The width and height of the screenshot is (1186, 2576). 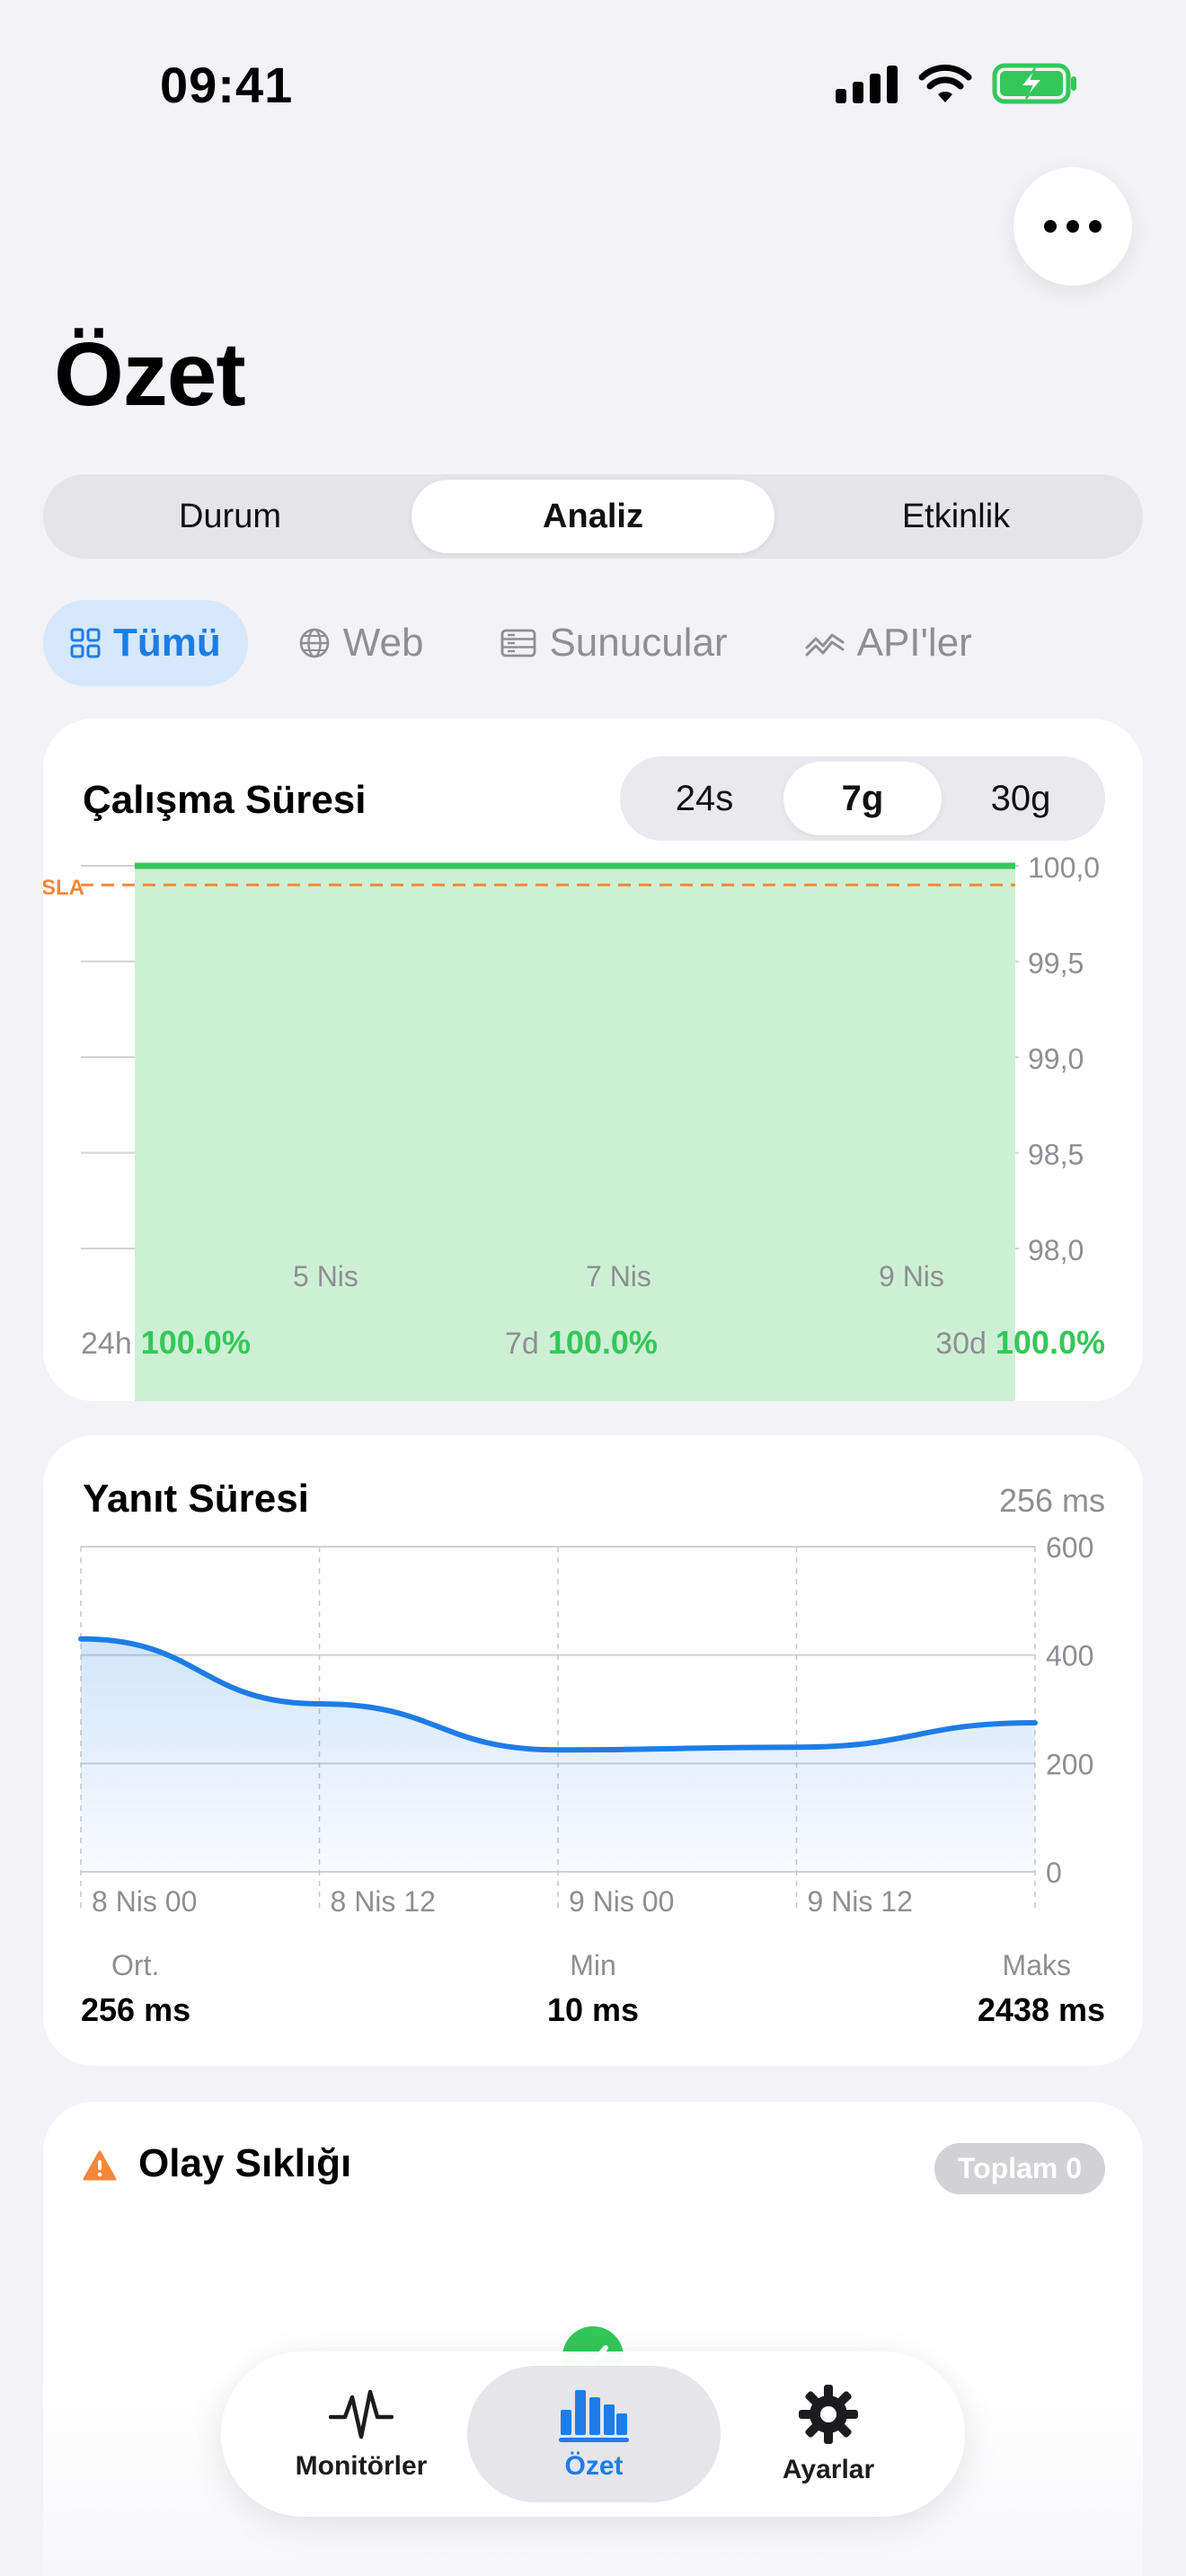 I want to click on warning-icon, so click(x=100, y=2165).